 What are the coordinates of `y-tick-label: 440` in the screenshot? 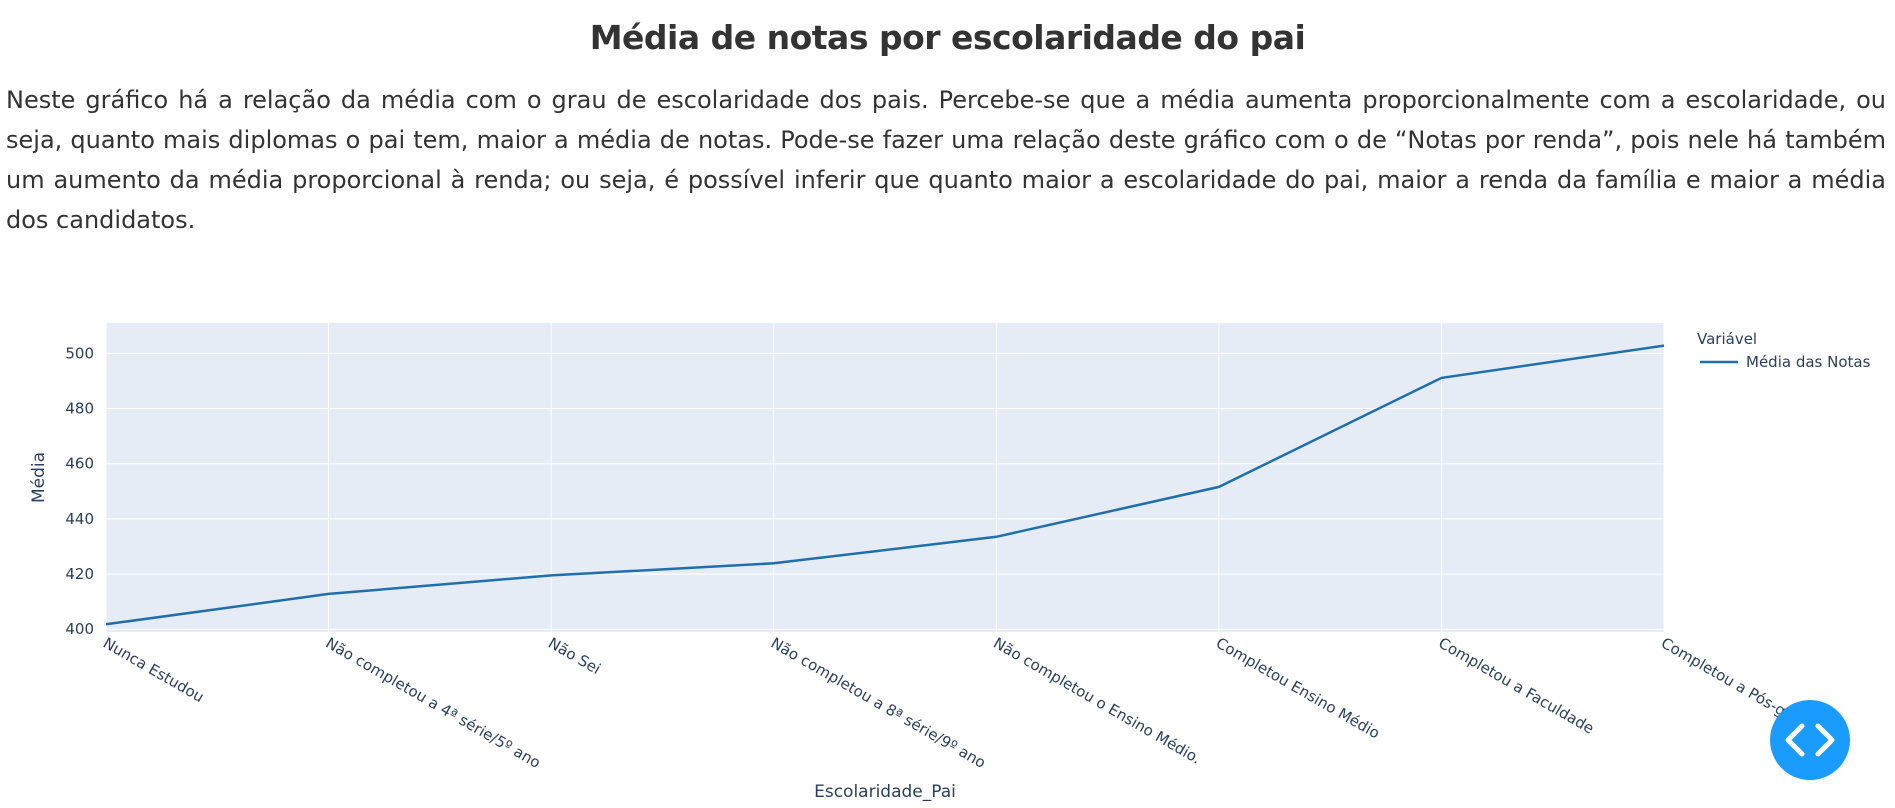 It's located at (79, 519).